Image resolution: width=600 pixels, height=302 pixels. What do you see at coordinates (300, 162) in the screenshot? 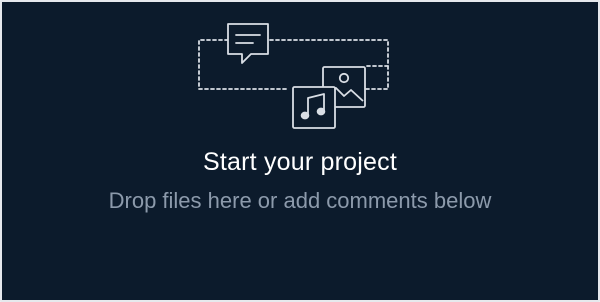
I see `empty-state-title: Start your project` at bounding box center [300, 162].